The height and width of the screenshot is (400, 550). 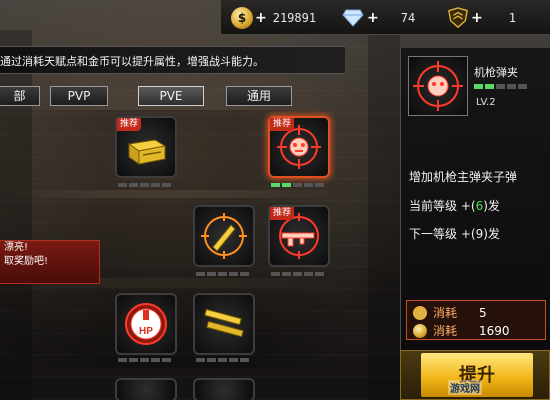 I want to click on skill-ammo-crate: 推荐, so click(x=146, y=147).